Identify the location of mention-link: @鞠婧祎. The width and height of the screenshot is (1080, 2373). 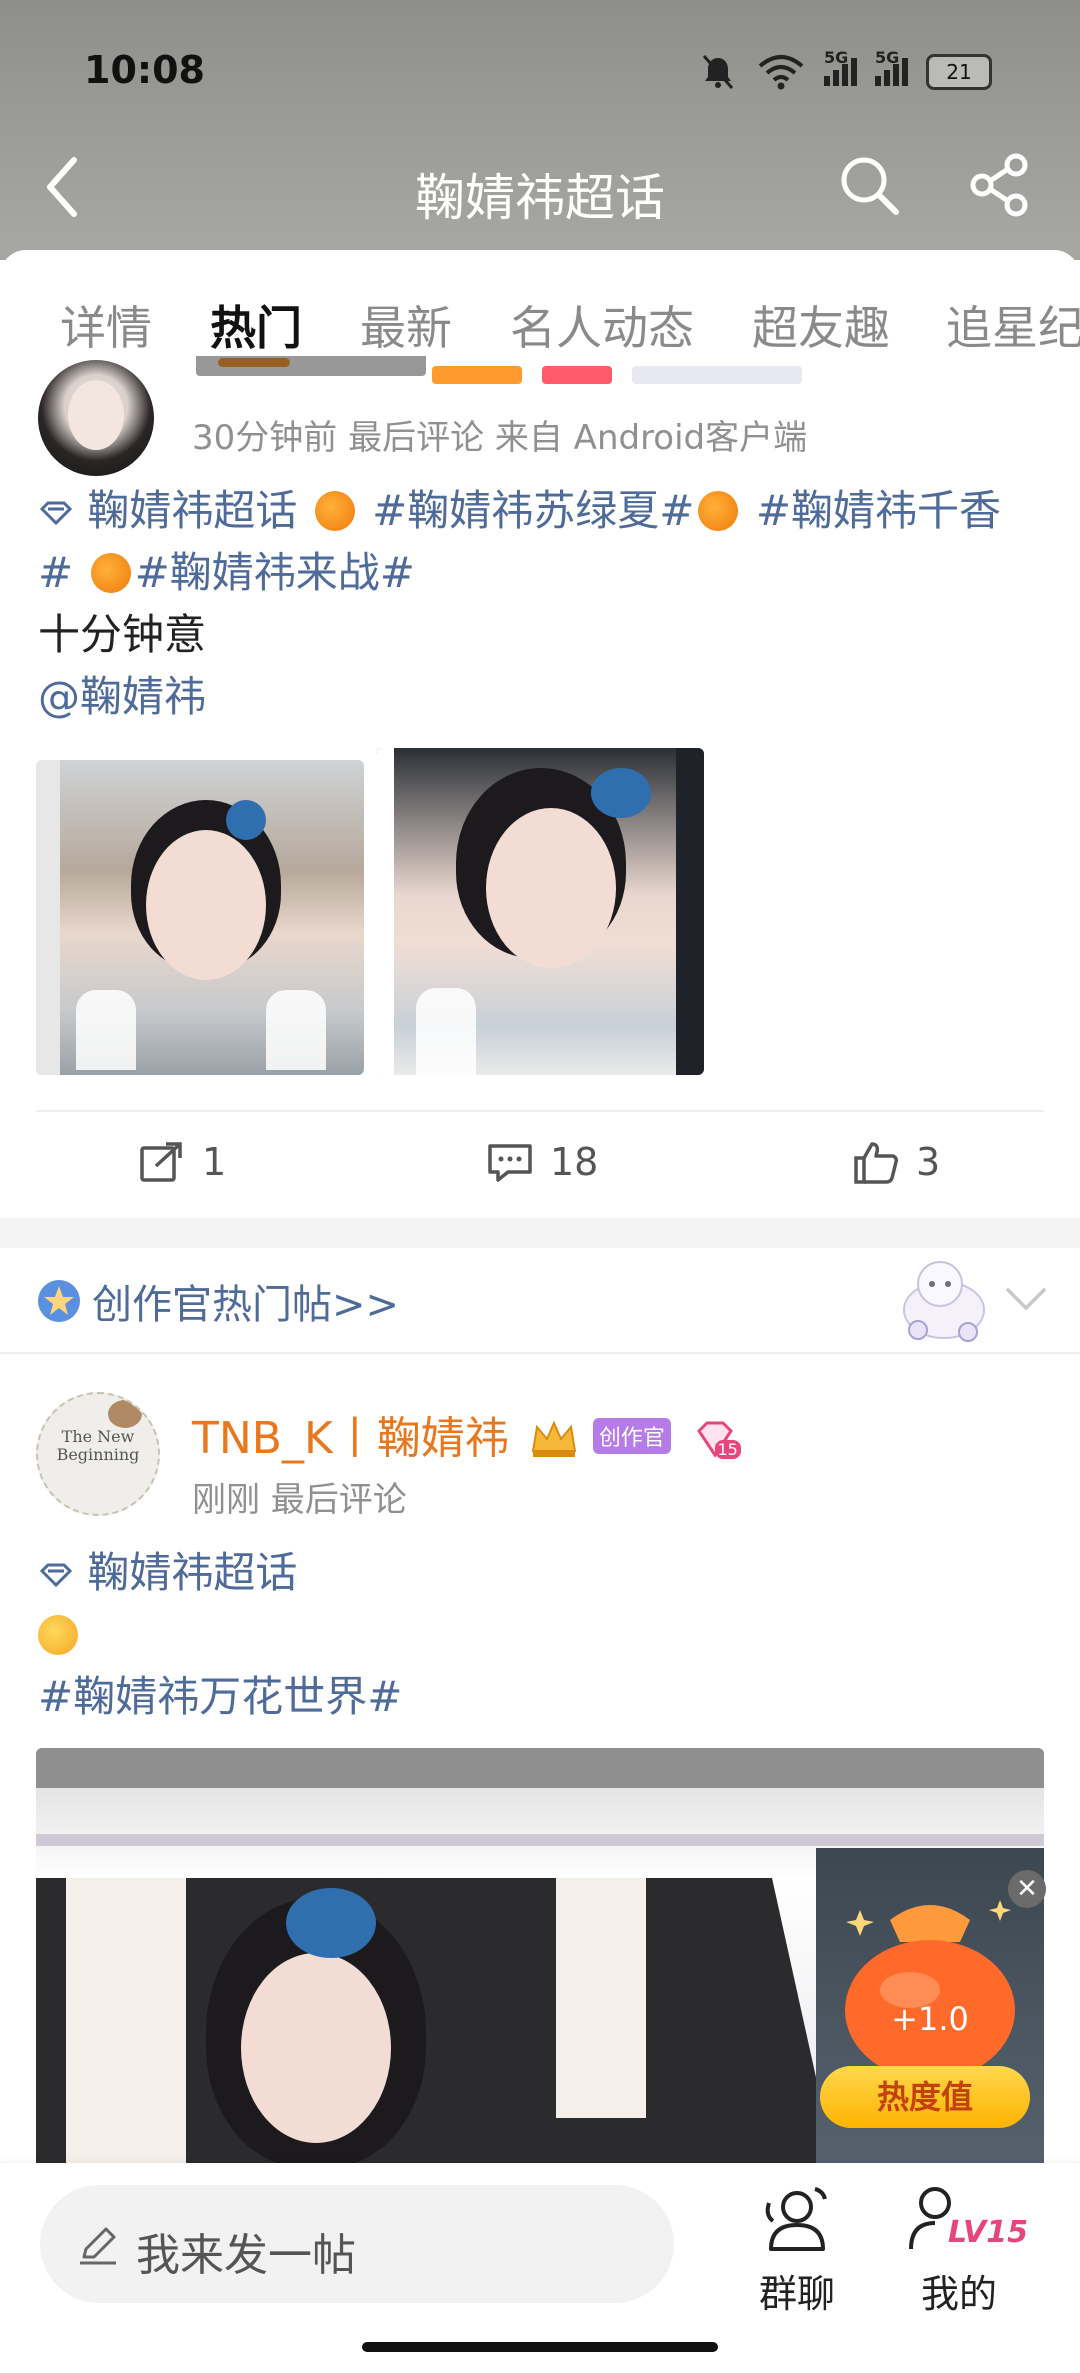
(122, 696).